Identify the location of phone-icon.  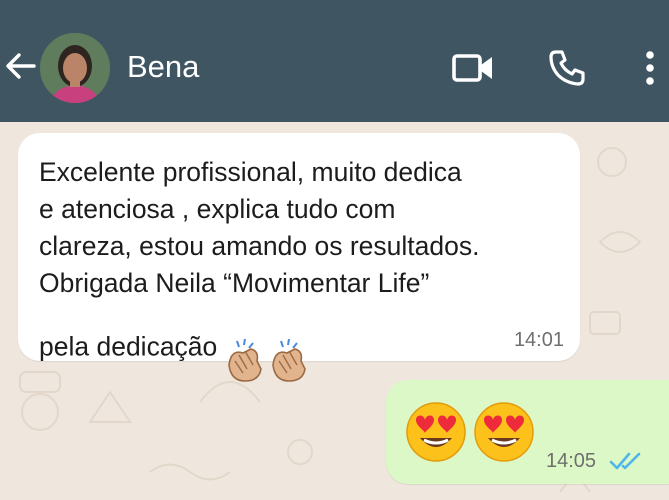
(567, 68).